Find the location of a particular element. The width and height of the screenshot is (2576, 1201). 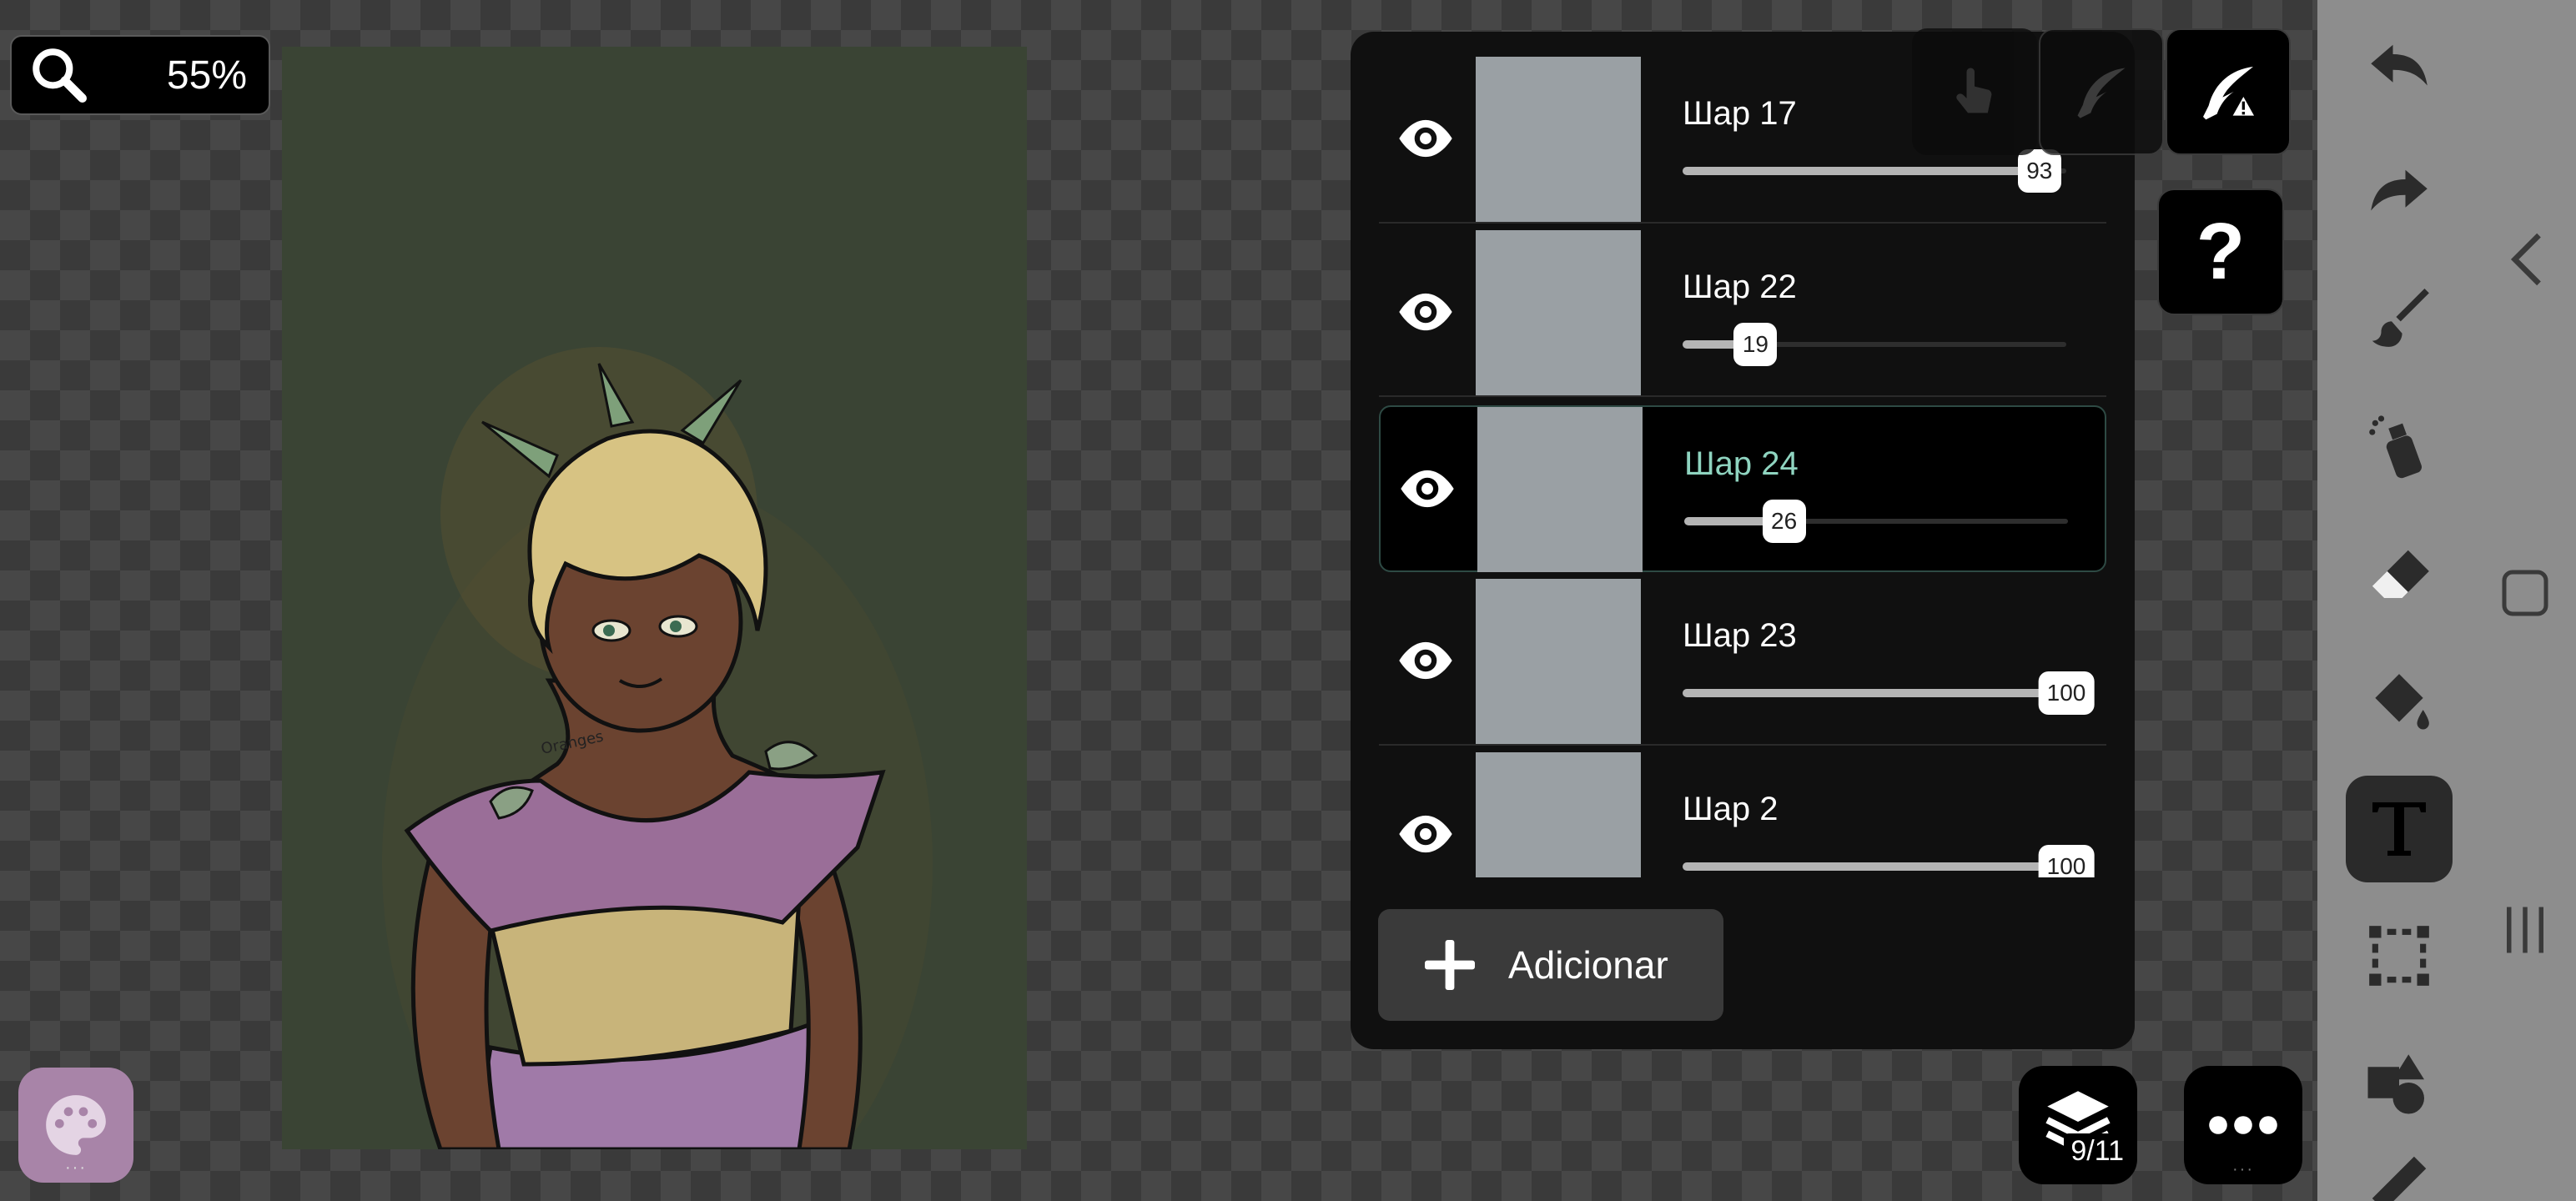

layer-row: Шар 23 100 is located at coordinates (1742, 663).